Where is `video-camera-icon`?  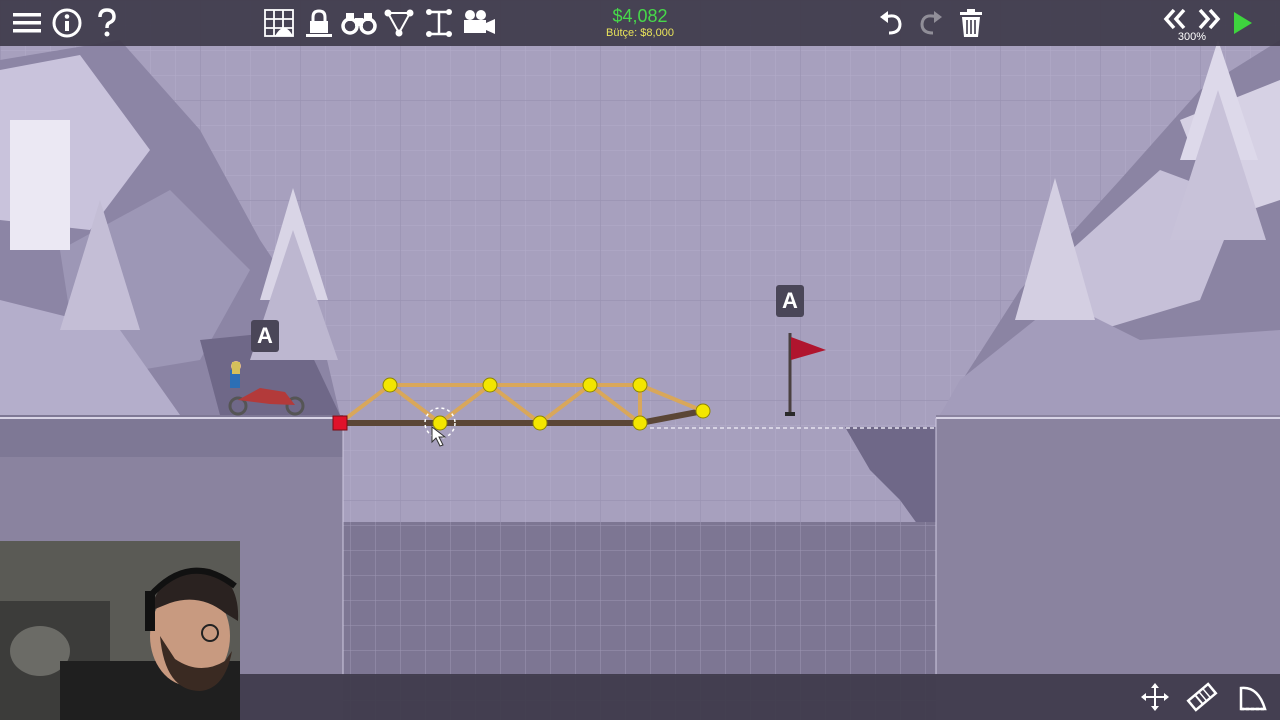
video-camera-icon is located at coordinates (479, 23).